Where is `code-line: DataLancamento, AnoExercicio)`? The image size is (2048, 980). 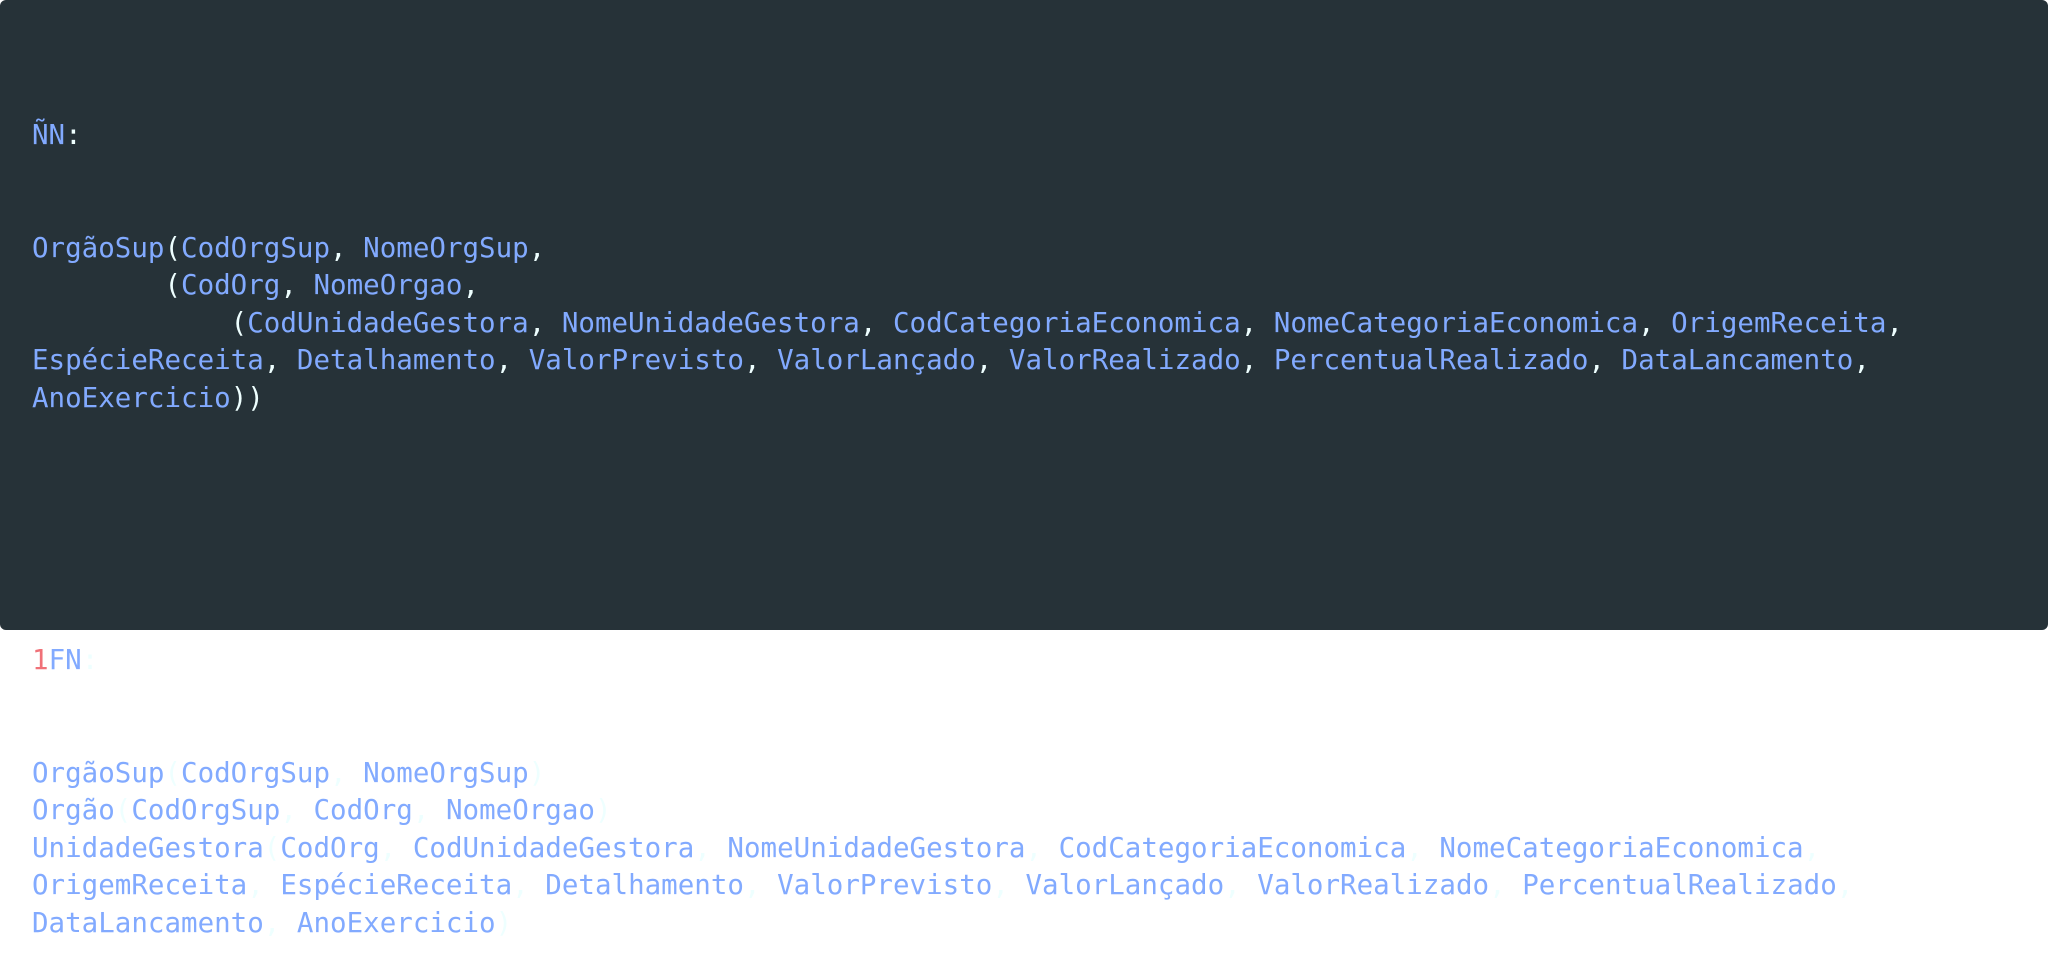 code-line: DataLancamento, AnoExercicio) is located at coordinates (1024, 924).